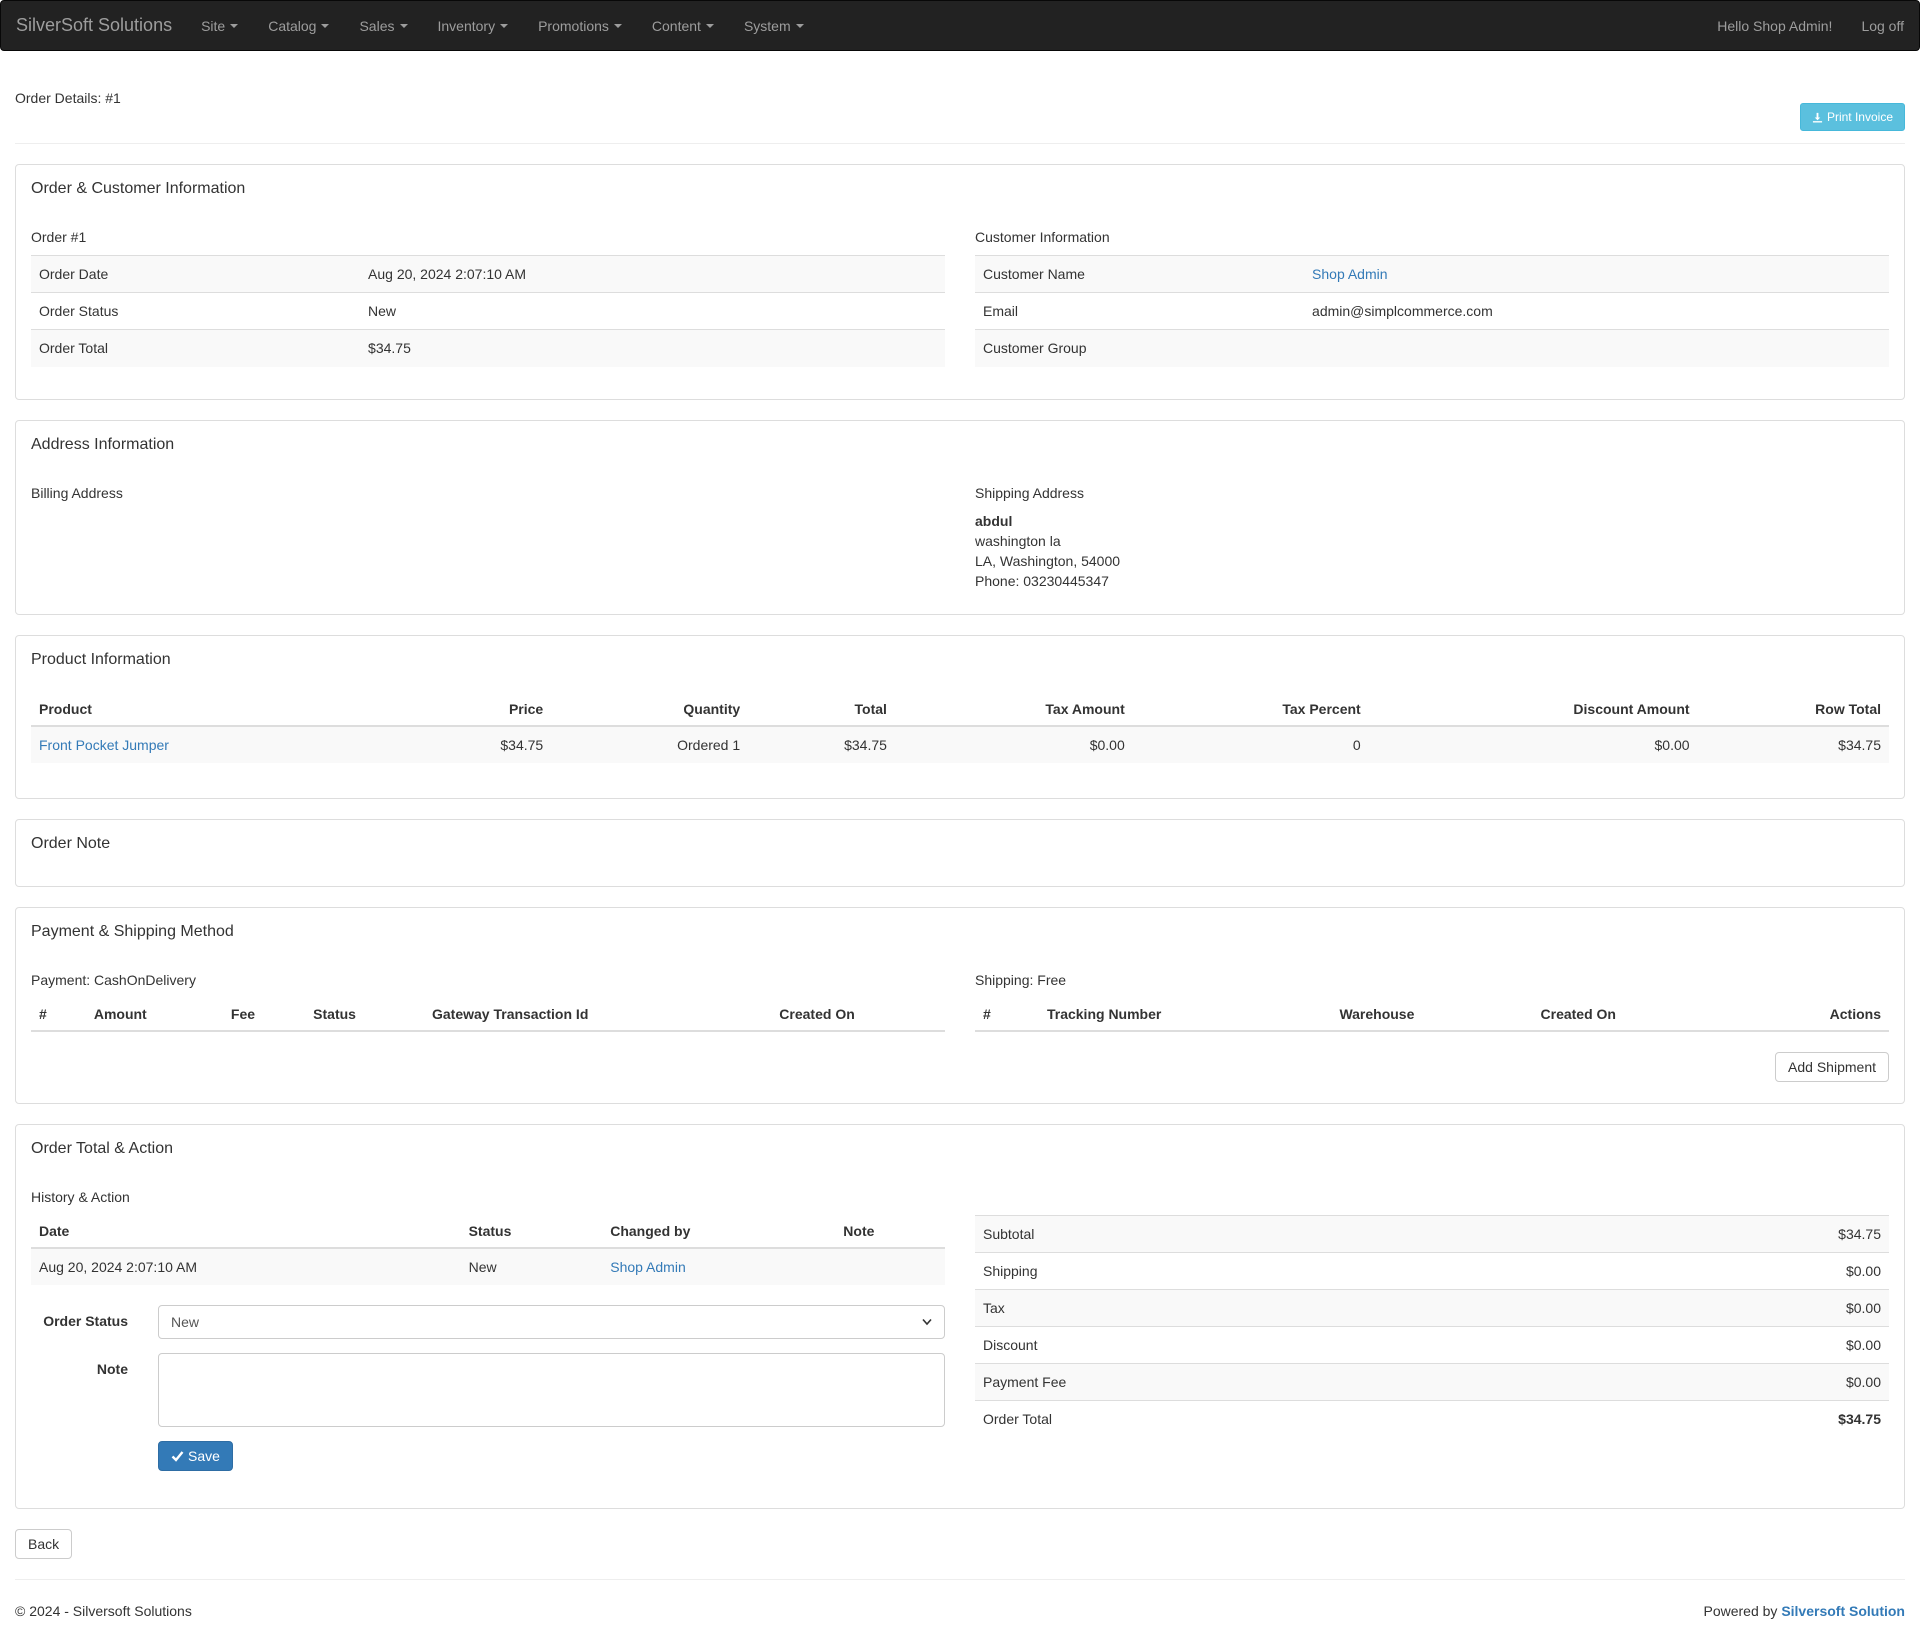 The height and width of the screenshot is (1636, 1920). What do you see at coordinates (1811, 1015) in the screenshot?
I see `column-header: Actions` at bounding box center [1811, 1015].